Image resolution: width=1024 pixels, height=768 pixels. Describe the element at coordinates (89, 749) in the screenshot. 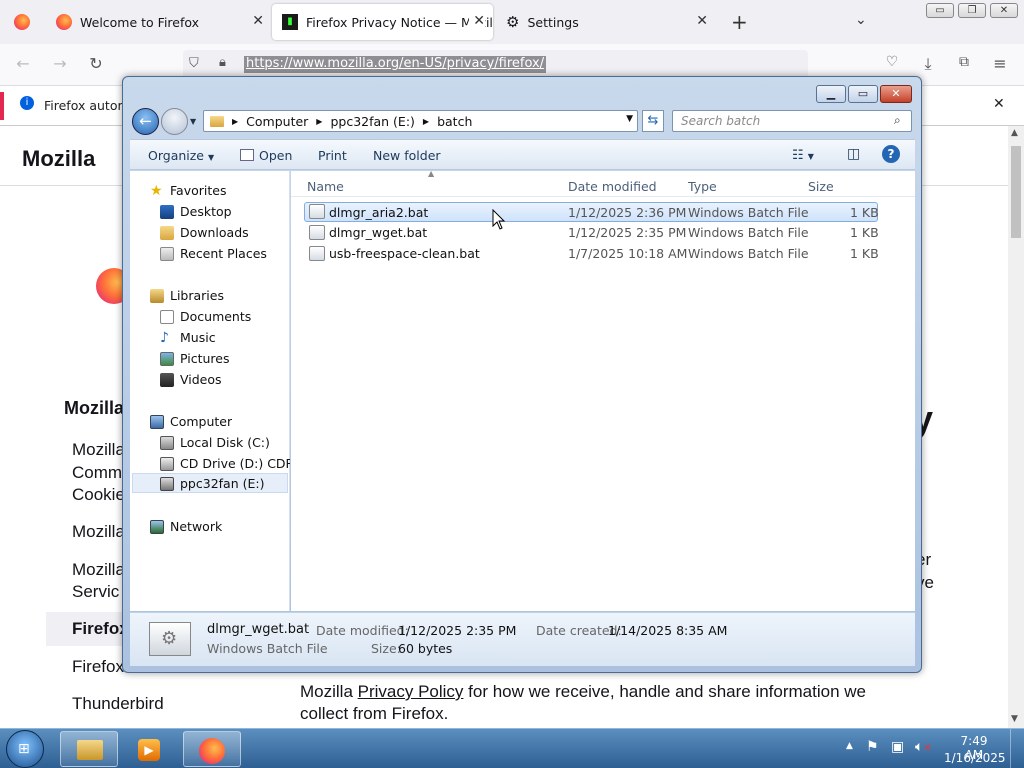

I see `taskbar-explorer` at that location.